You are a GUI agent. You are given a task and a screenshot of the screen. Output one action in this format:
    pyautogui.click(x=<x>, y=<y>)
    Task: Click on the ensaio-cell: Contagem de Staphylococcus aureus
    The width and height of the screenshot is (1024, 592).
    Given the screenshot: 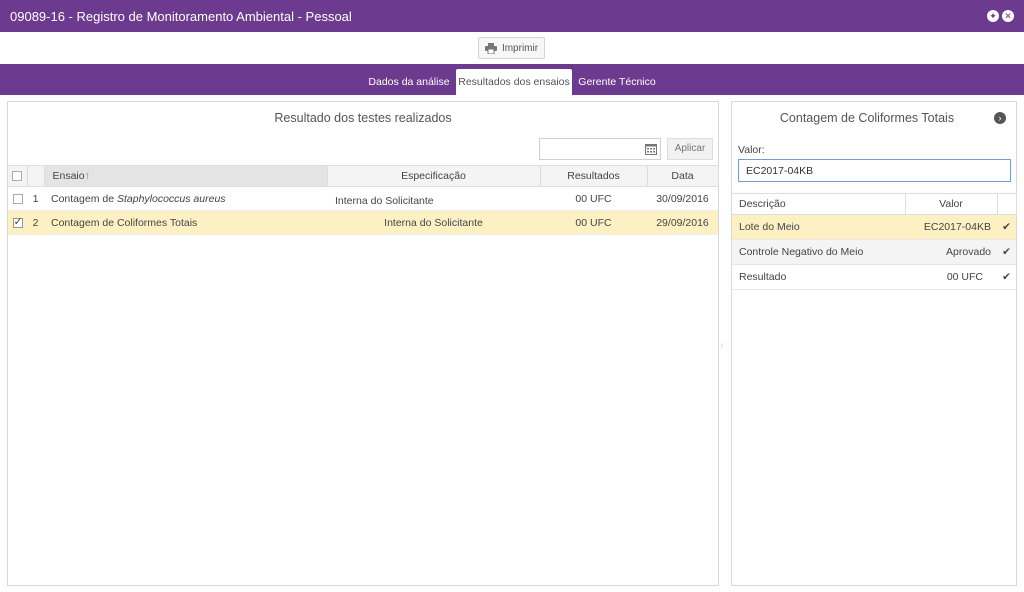 What is the action you would take?
    pyautogui.click(x=185, y=198)
    